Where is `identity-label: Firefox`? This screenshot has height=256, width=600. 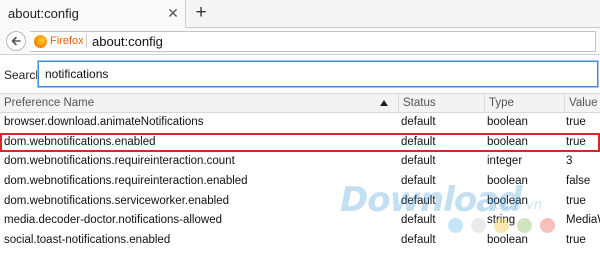 identity-label: Firefox is located at coordinates (67, 41).